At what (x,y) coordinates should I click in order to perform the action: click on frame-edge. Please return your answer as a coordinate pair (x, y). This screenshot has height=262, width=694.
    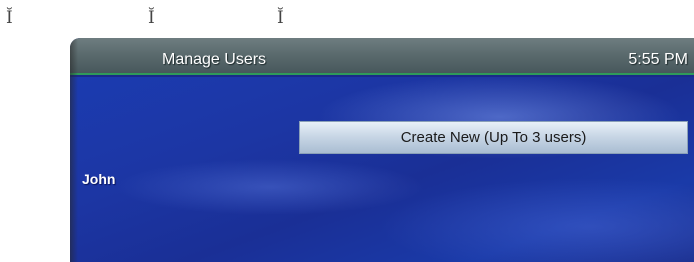
    Looking at the image, I should click on (74, 150).